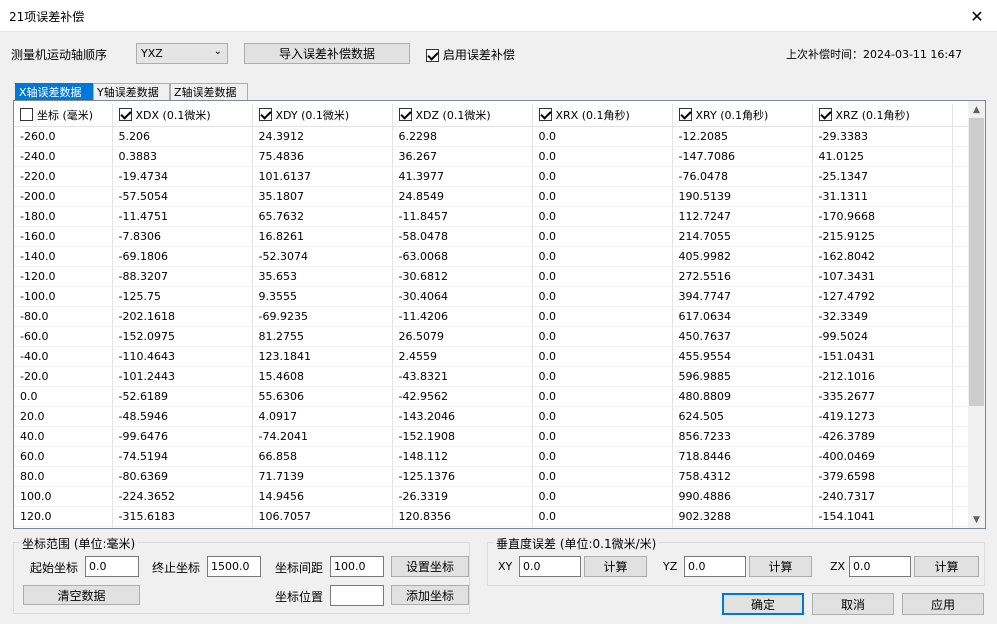 This screenshot has width=997, height=624. I want to click on table-cell: -148.112, so click(462, 456).